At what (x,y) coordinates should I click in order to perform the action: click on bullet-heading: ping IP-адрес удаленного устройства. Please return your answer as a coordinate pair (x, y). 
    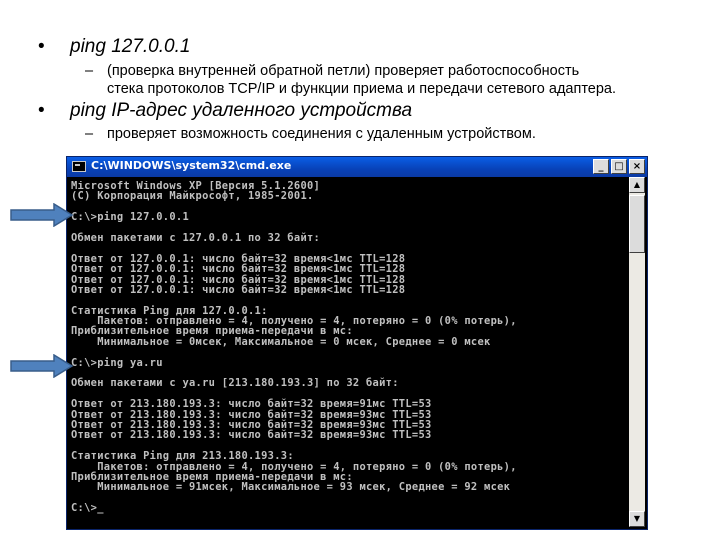
    Looking at the image, I should click on (241, 110).